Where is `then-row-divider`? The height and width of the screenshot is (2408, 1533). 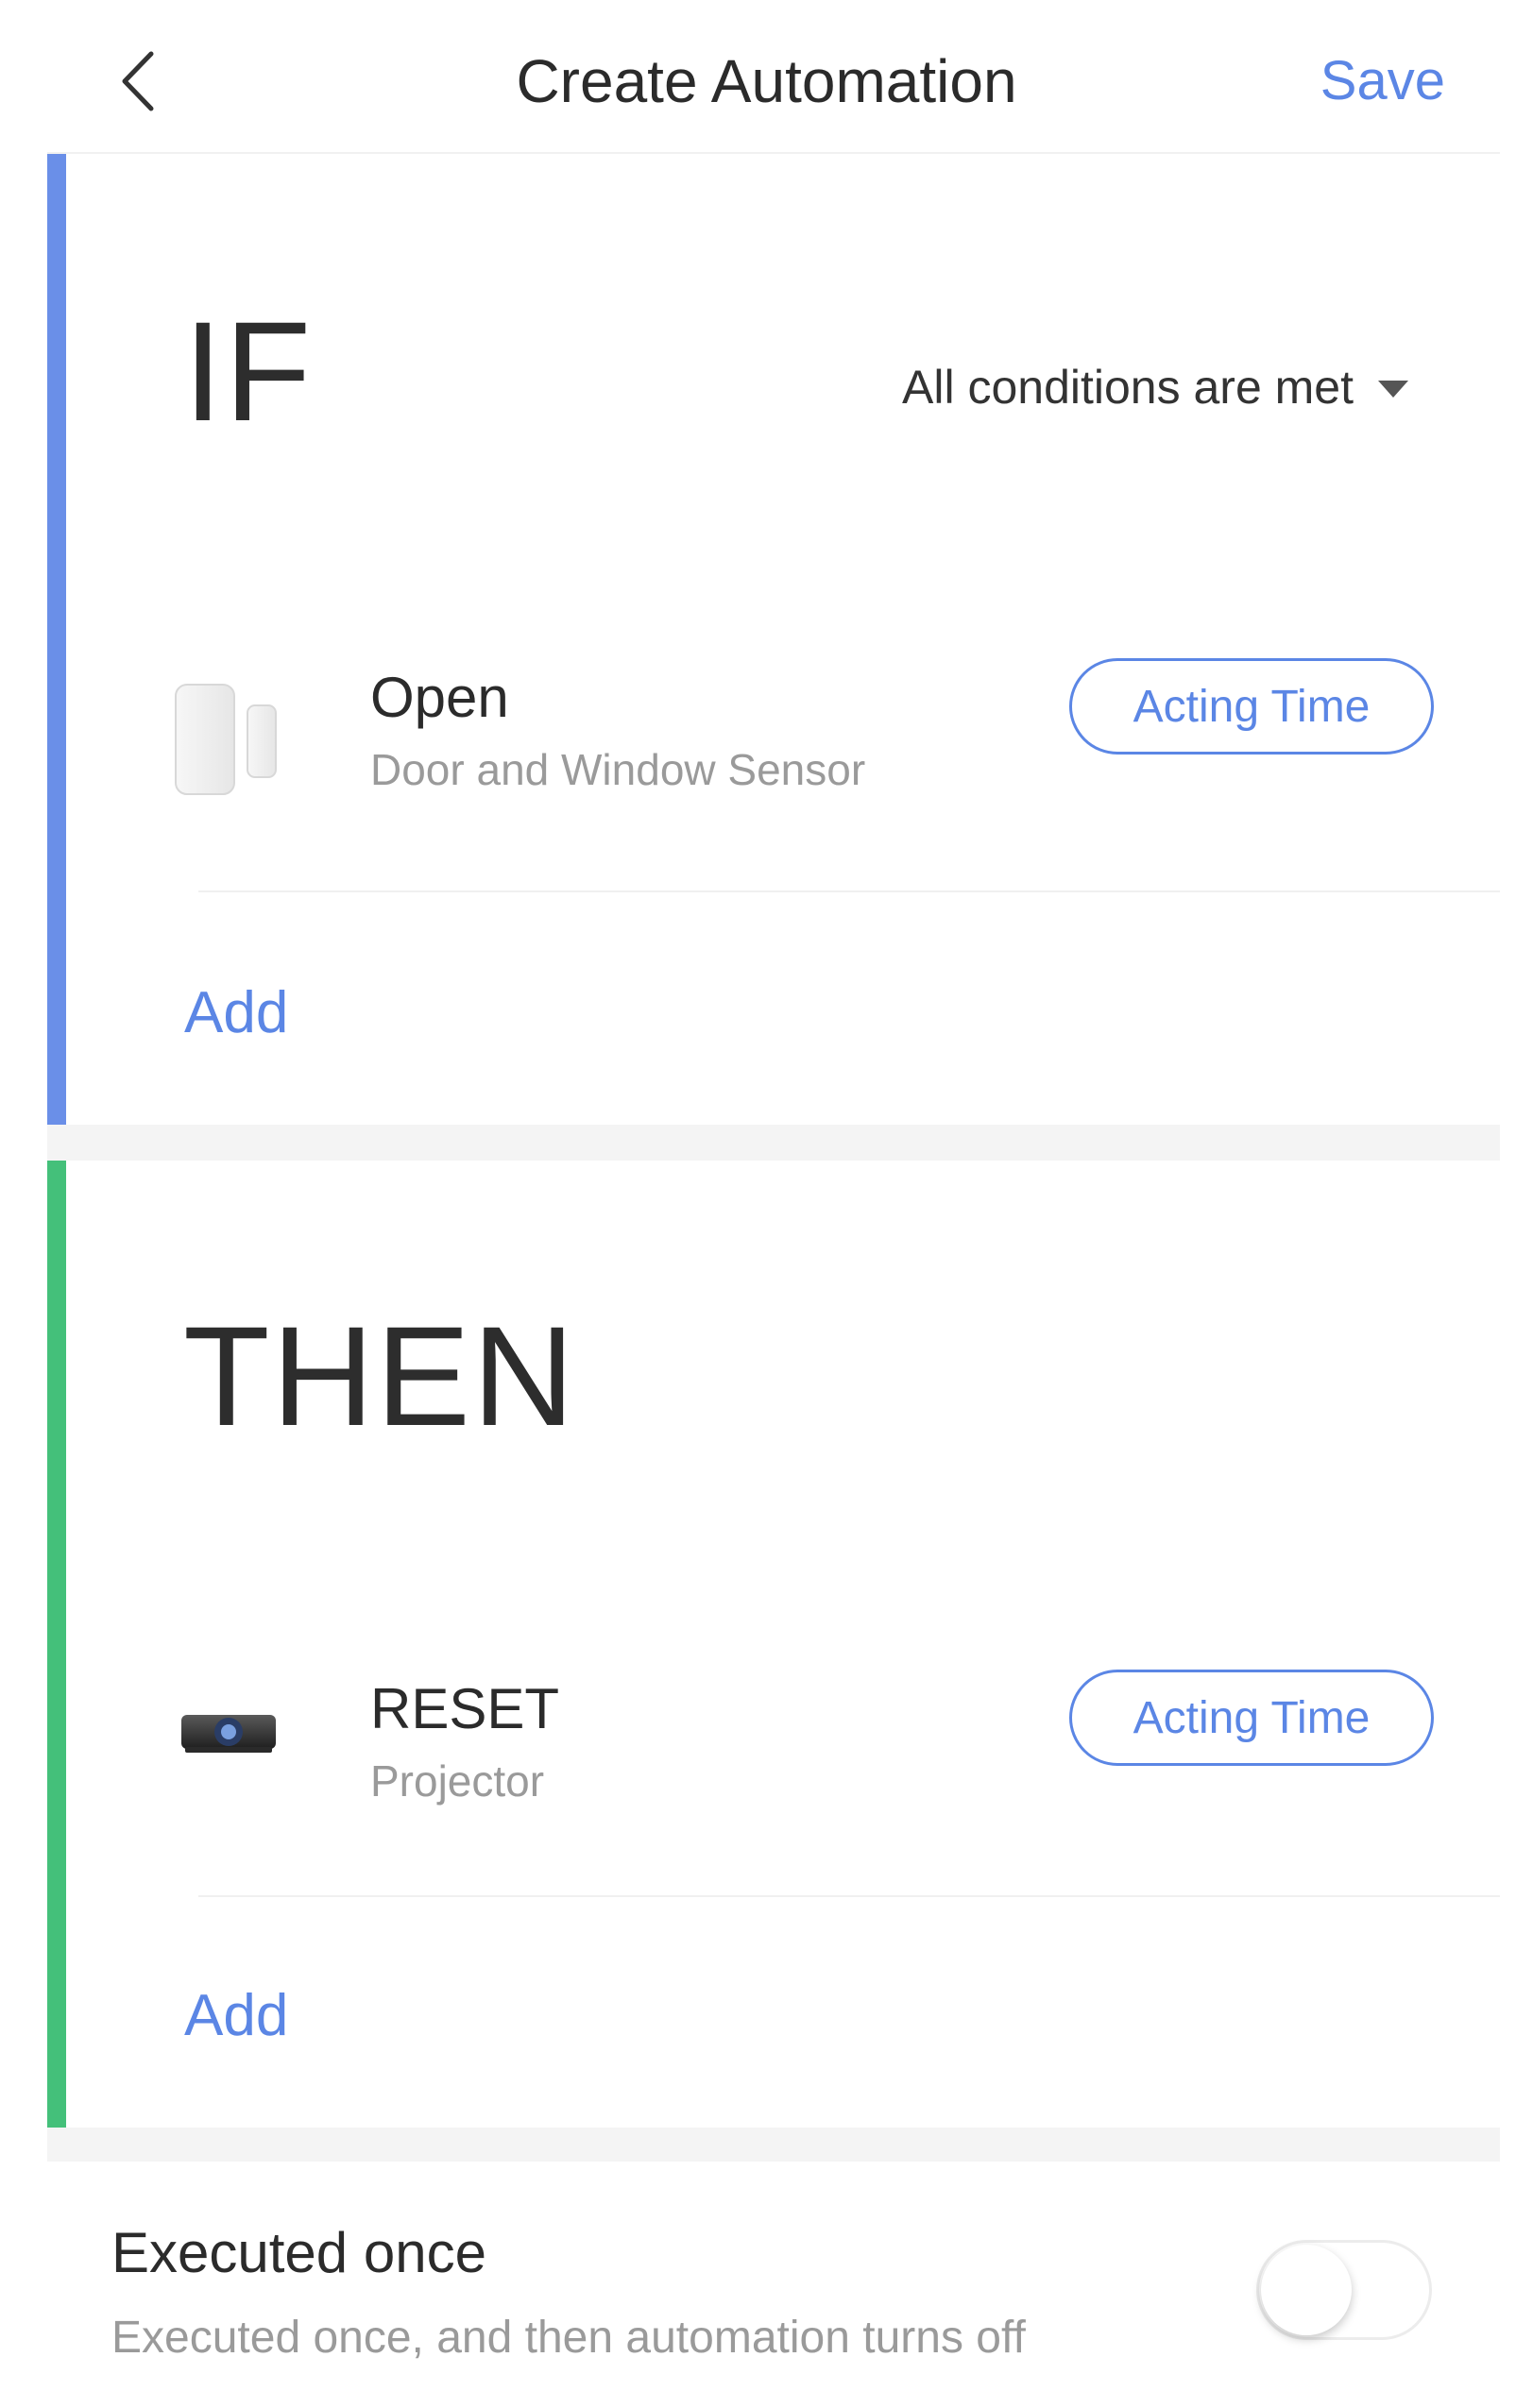
then-row-divider is located at coordinates (849, 1896).